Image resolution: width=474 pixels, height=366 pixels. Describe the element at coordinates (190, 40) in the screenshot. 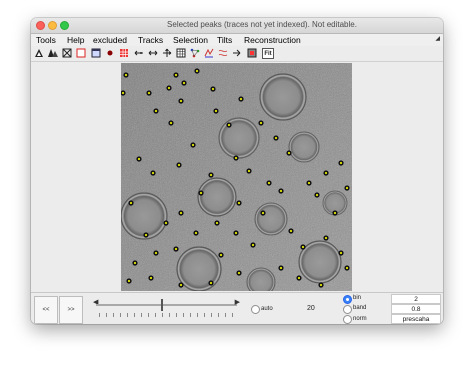

I see `menu-selection: Selection` at that location.